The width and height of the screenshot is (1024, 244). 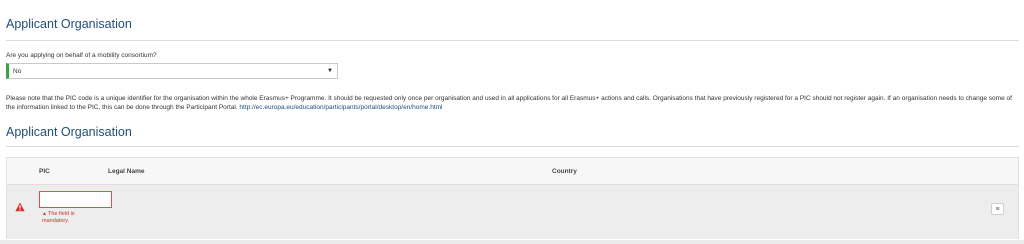 What do you see at coordinates (172, 71) in the screenshot?
I see `consortium-select: No ▼` at bounding box center [172, 71].